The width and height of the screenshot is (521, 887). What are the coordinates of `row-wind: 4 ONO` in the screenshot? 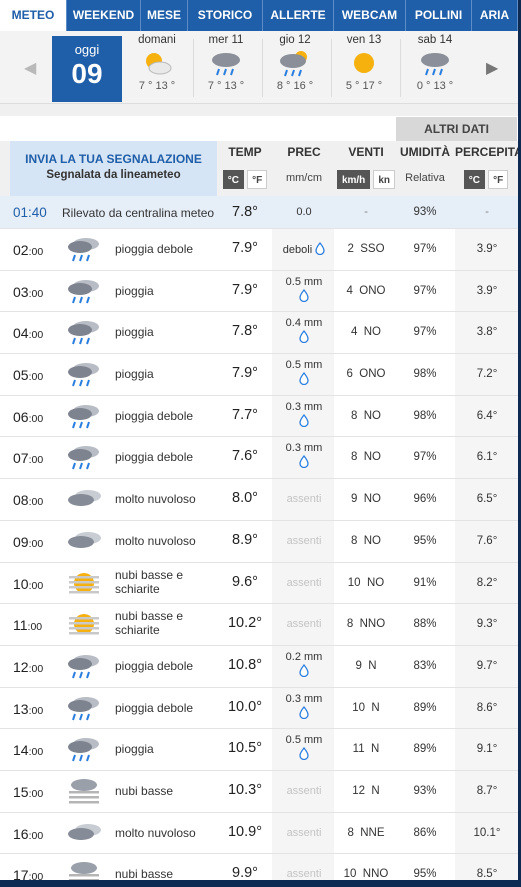 It's located at (366, 290).